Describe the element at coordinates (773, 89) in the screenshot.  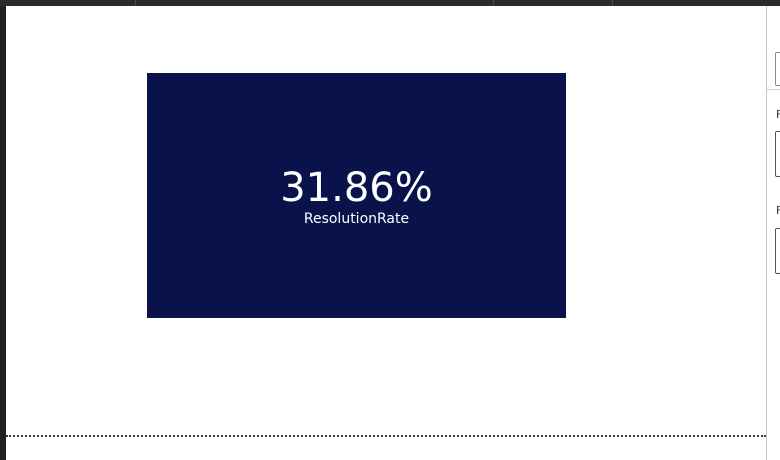
I see `pane-separator` at that location.